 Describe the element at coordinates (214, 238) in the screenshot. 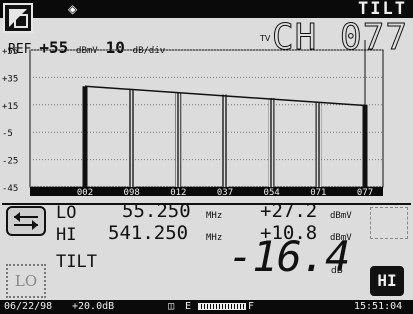

I see `hi-frequency-unit: MHz` at that location.